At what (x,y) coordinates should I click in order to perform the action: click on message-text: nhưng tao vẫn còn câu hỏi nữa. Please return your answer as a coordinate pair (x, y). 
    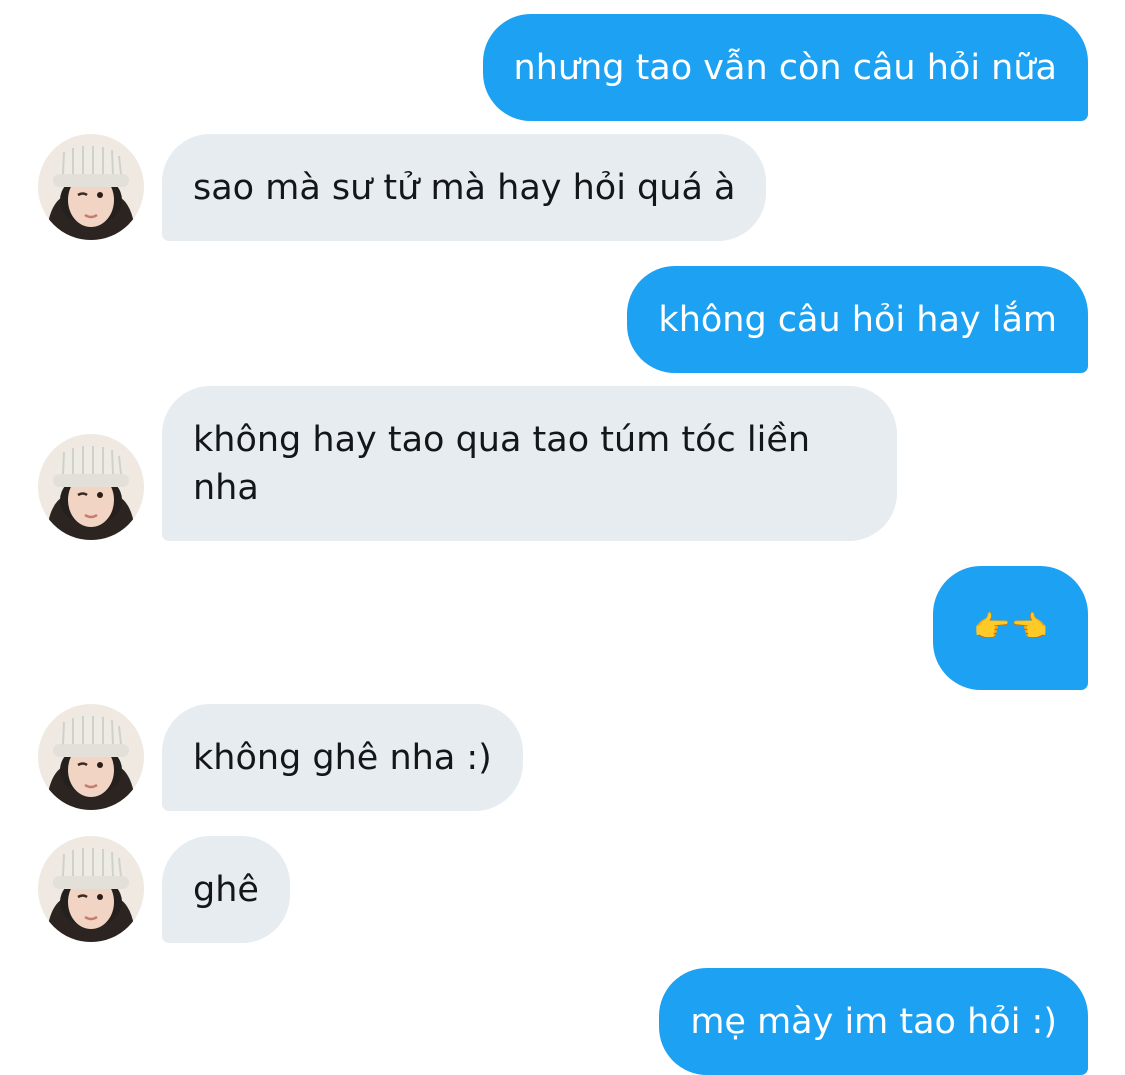
    Looking at the image, I should click on (785, 67).